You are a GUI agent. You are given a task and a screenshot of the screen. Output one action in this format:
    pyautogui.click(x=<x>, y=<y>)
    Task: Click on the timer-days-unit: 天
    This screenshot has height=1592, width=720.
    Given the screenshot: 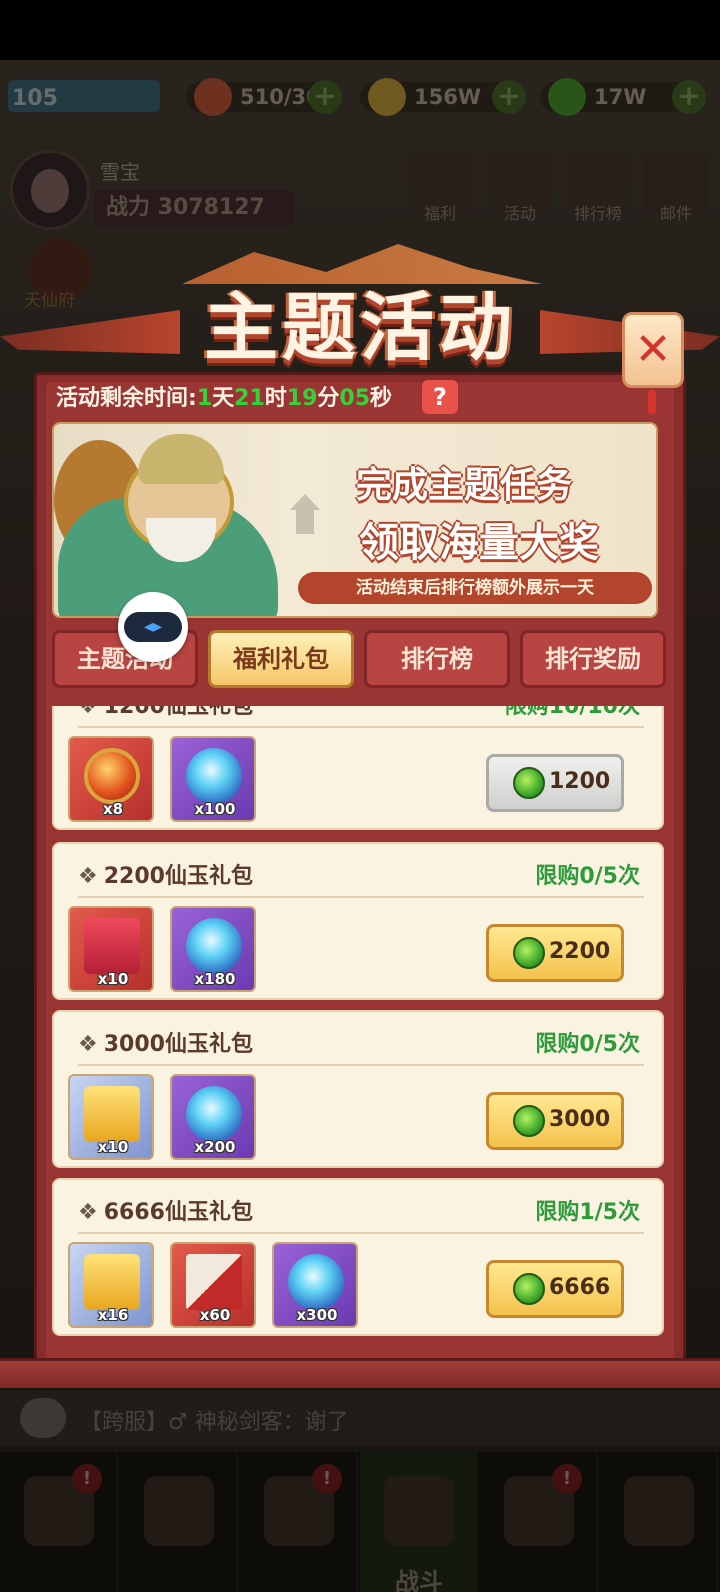 What is the action you would take?
    pyautogui.click(x=223, y=398)
    